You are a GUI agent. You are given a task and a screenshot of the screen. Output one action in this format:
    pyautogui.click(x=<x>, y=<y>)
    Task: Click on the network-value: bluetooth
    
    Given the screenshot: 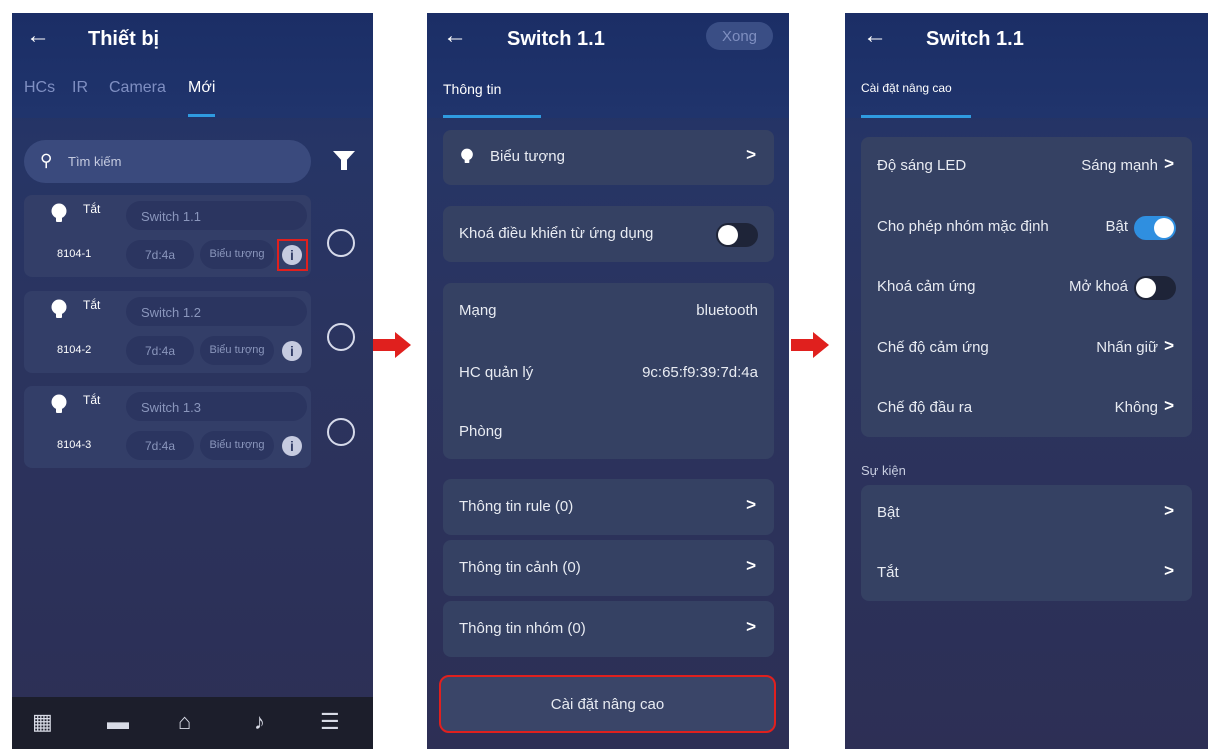 What is the action you would take?
    pyautogui.click(x=727, y=310)
    